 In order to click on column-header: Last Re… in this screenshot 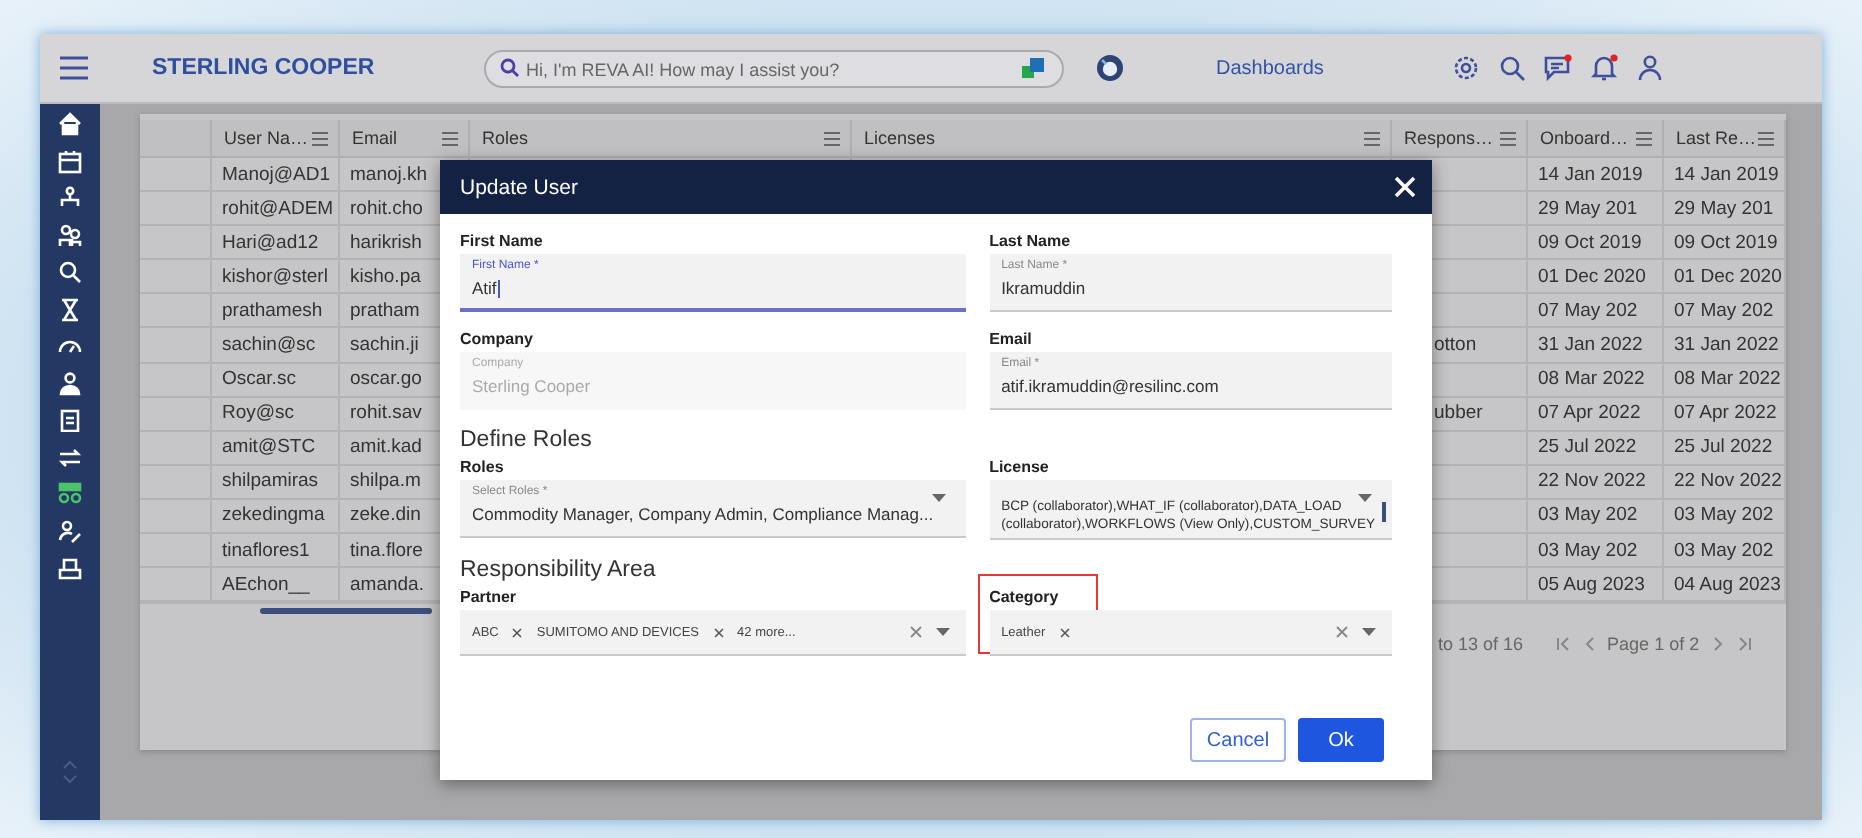, I will do `click(1725, 139)`.